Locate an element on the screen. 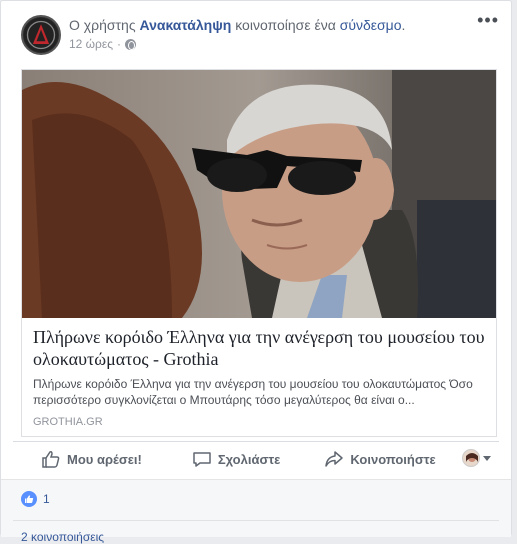  link-domain: GROTHIA.GR is located at coordinates (68, 422).